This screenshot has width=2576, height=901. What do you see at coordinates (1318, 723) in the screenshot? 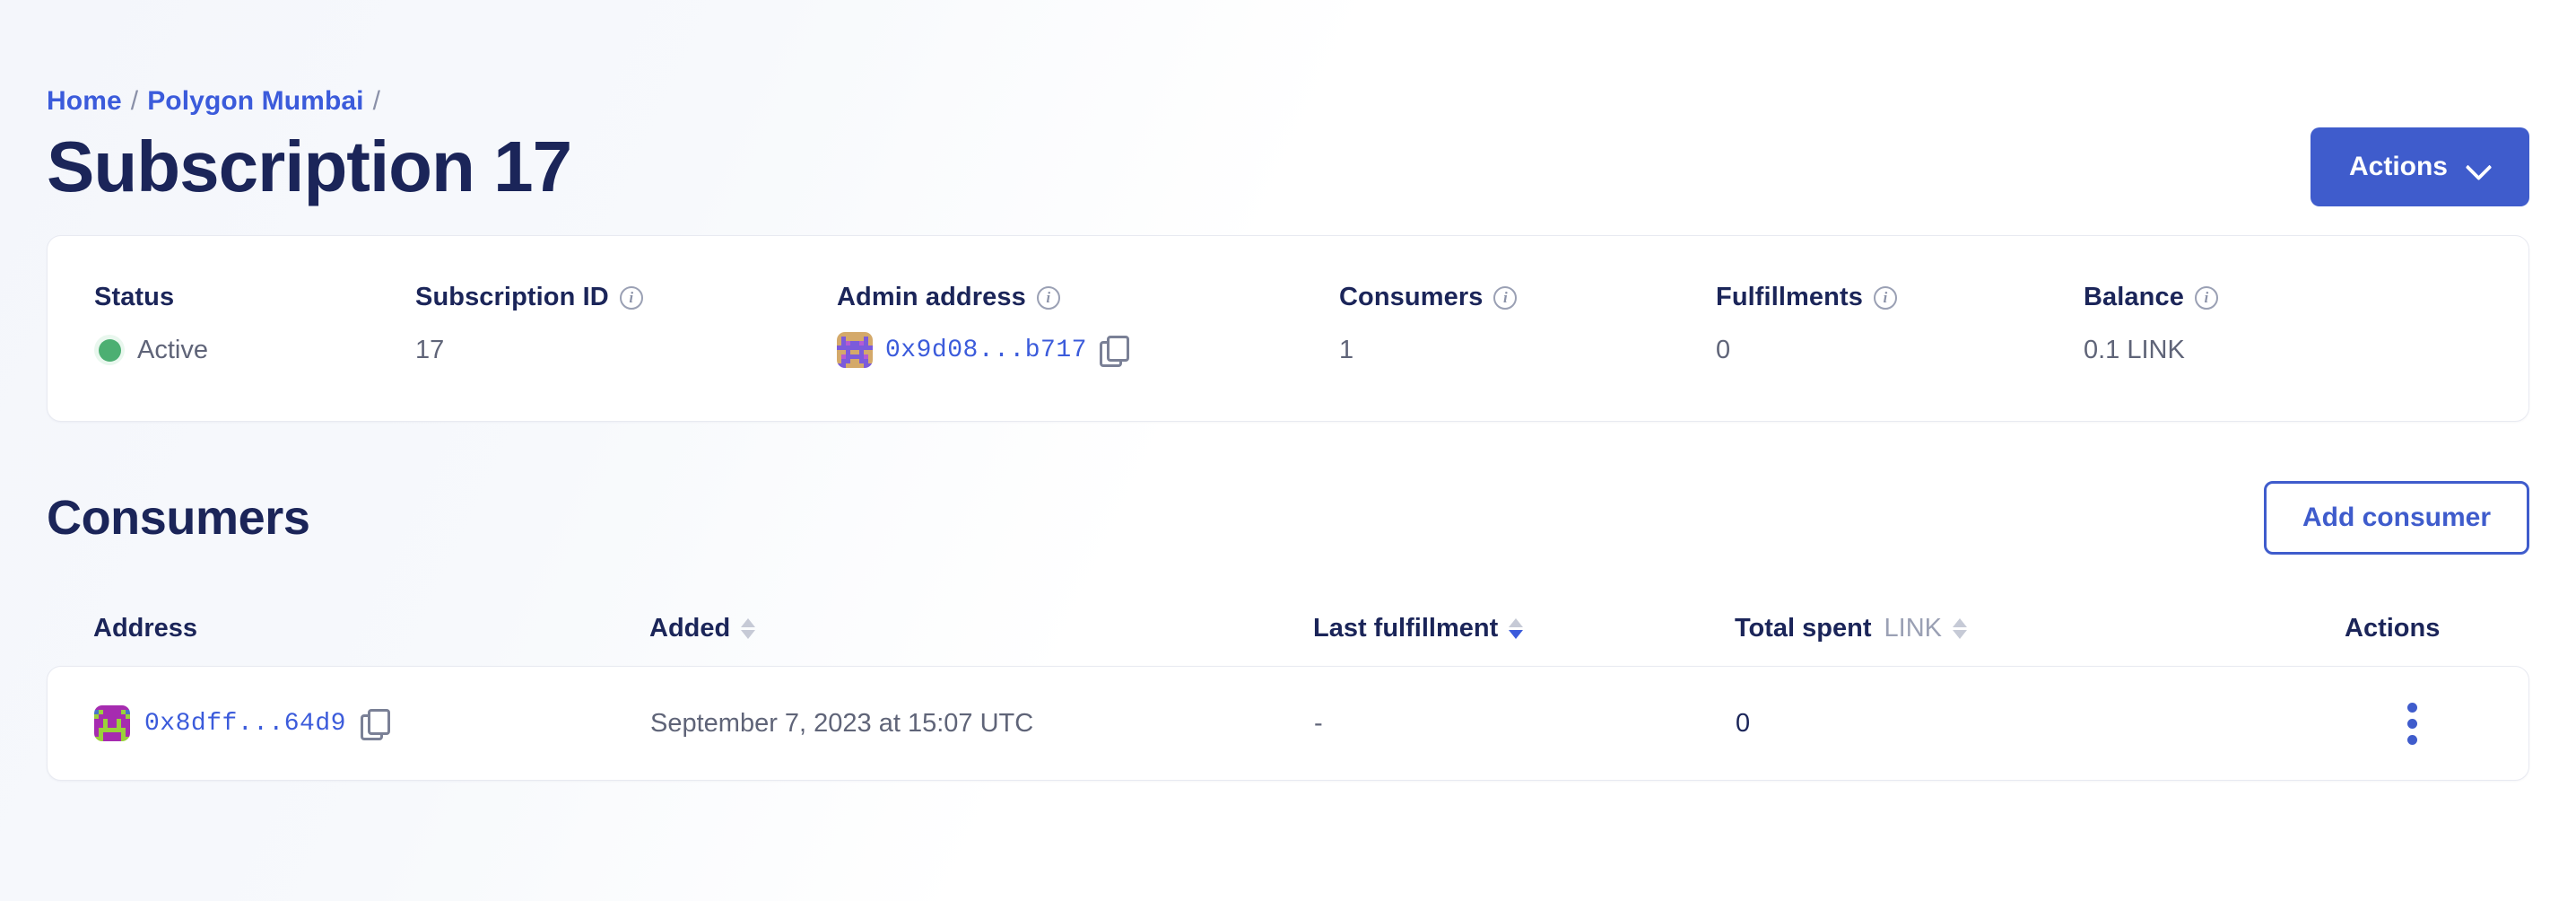
I see `cell-last-fulfillment-text: -` at bounding box center [1318, 723].